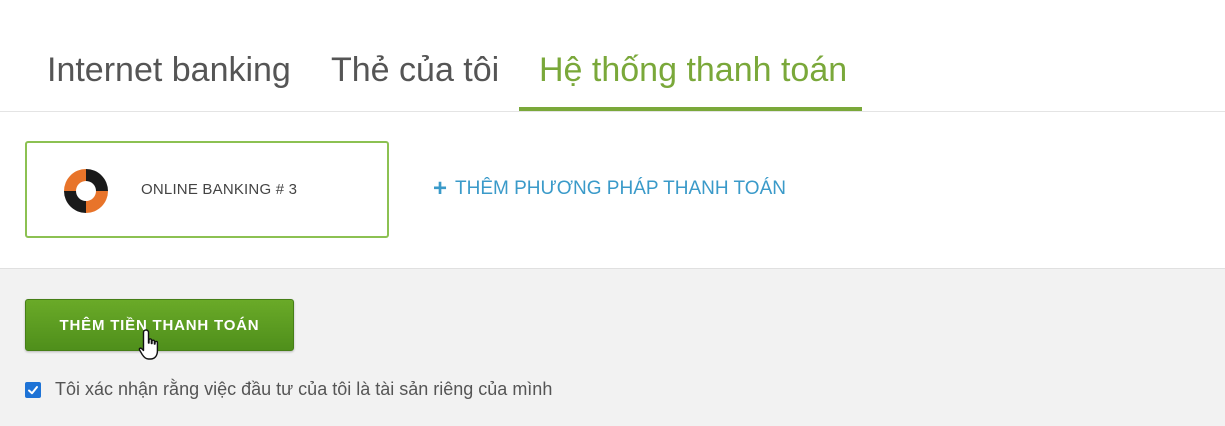 The image size is (1225, 426). Describe the element at coordinates (440, 188) in the screenshot. I see `plus-icon: +` at that location.